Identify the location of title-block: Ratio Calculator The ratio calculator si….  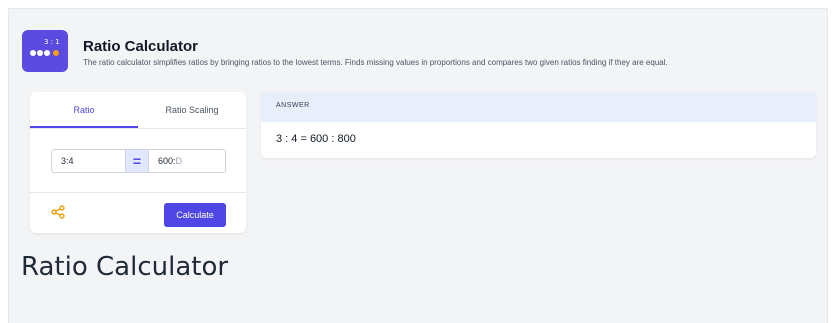
(375, 52).